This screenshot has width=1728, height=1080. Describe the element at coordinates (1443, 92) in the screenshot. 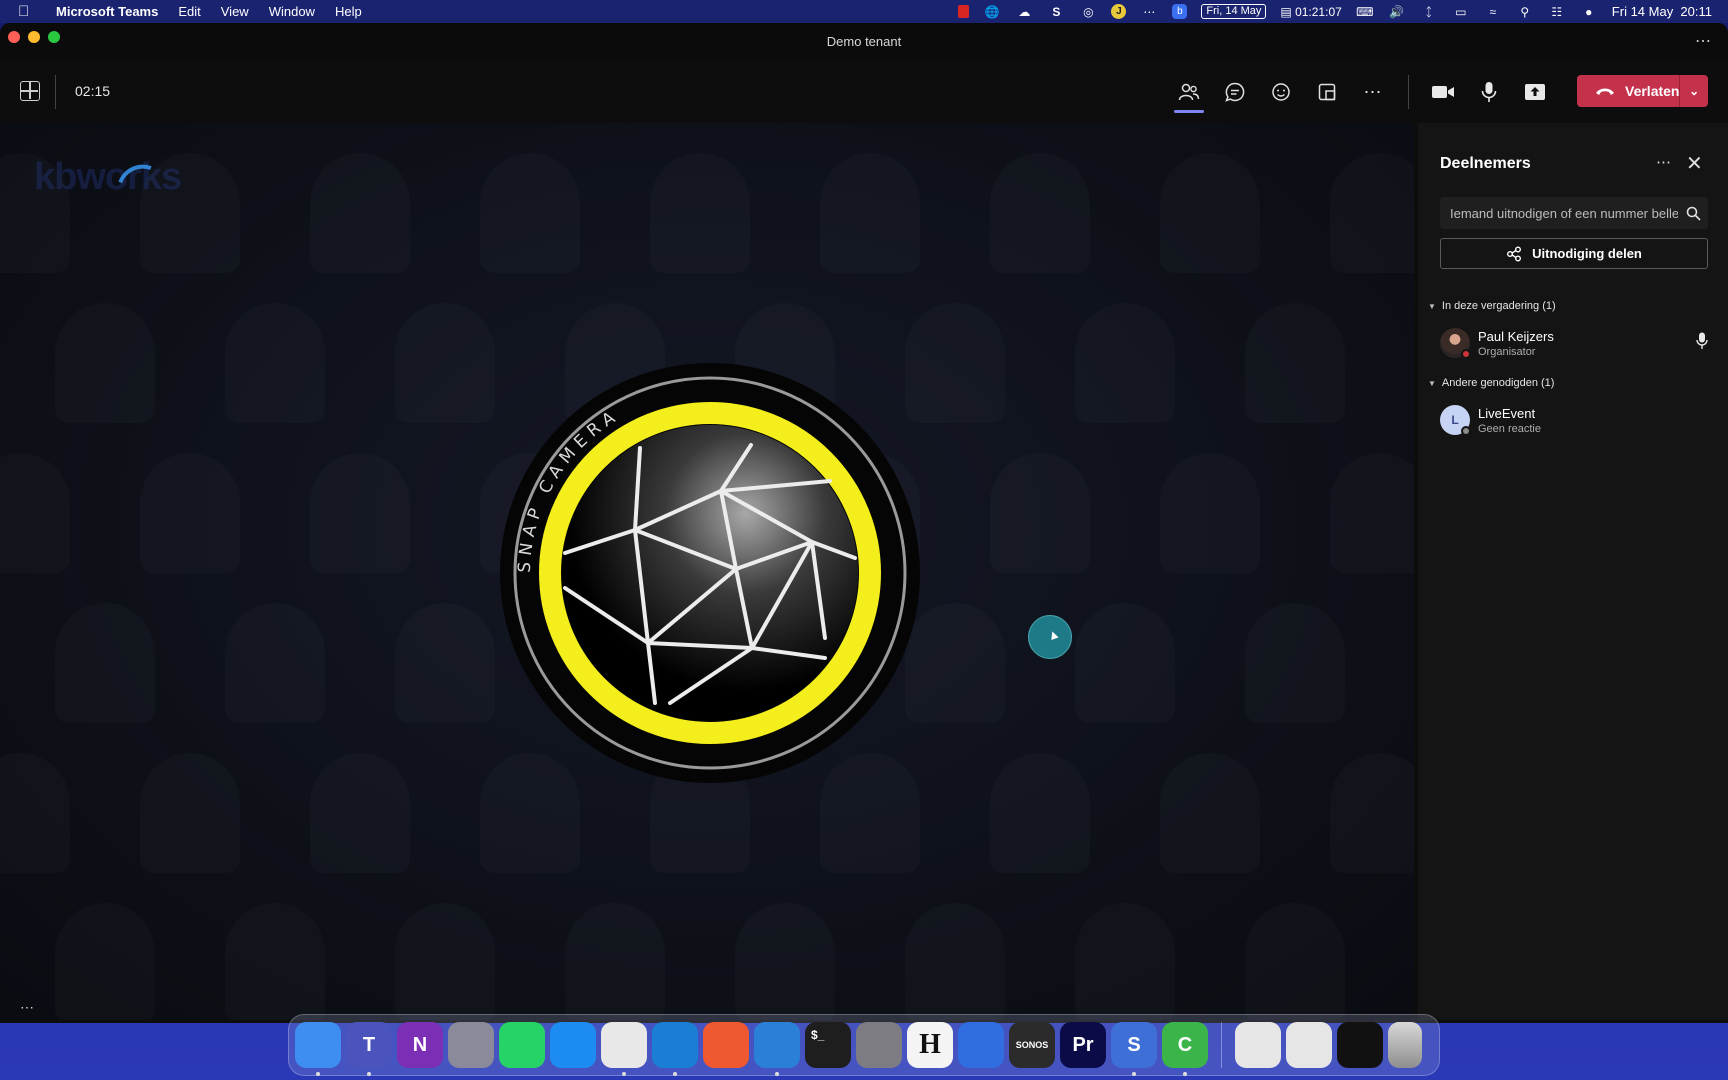

I see `camera-button` at that location.